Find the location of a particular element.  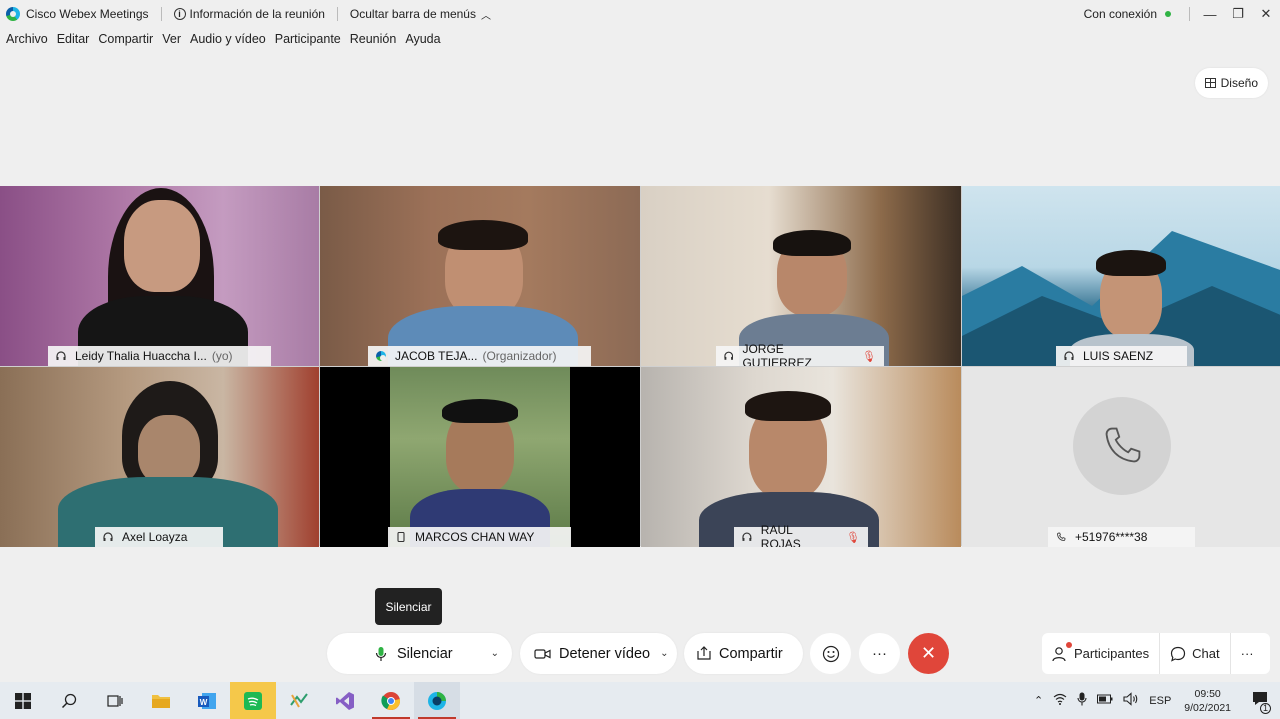

menu-archivo: Archivo is located at coordinates (27, 42).